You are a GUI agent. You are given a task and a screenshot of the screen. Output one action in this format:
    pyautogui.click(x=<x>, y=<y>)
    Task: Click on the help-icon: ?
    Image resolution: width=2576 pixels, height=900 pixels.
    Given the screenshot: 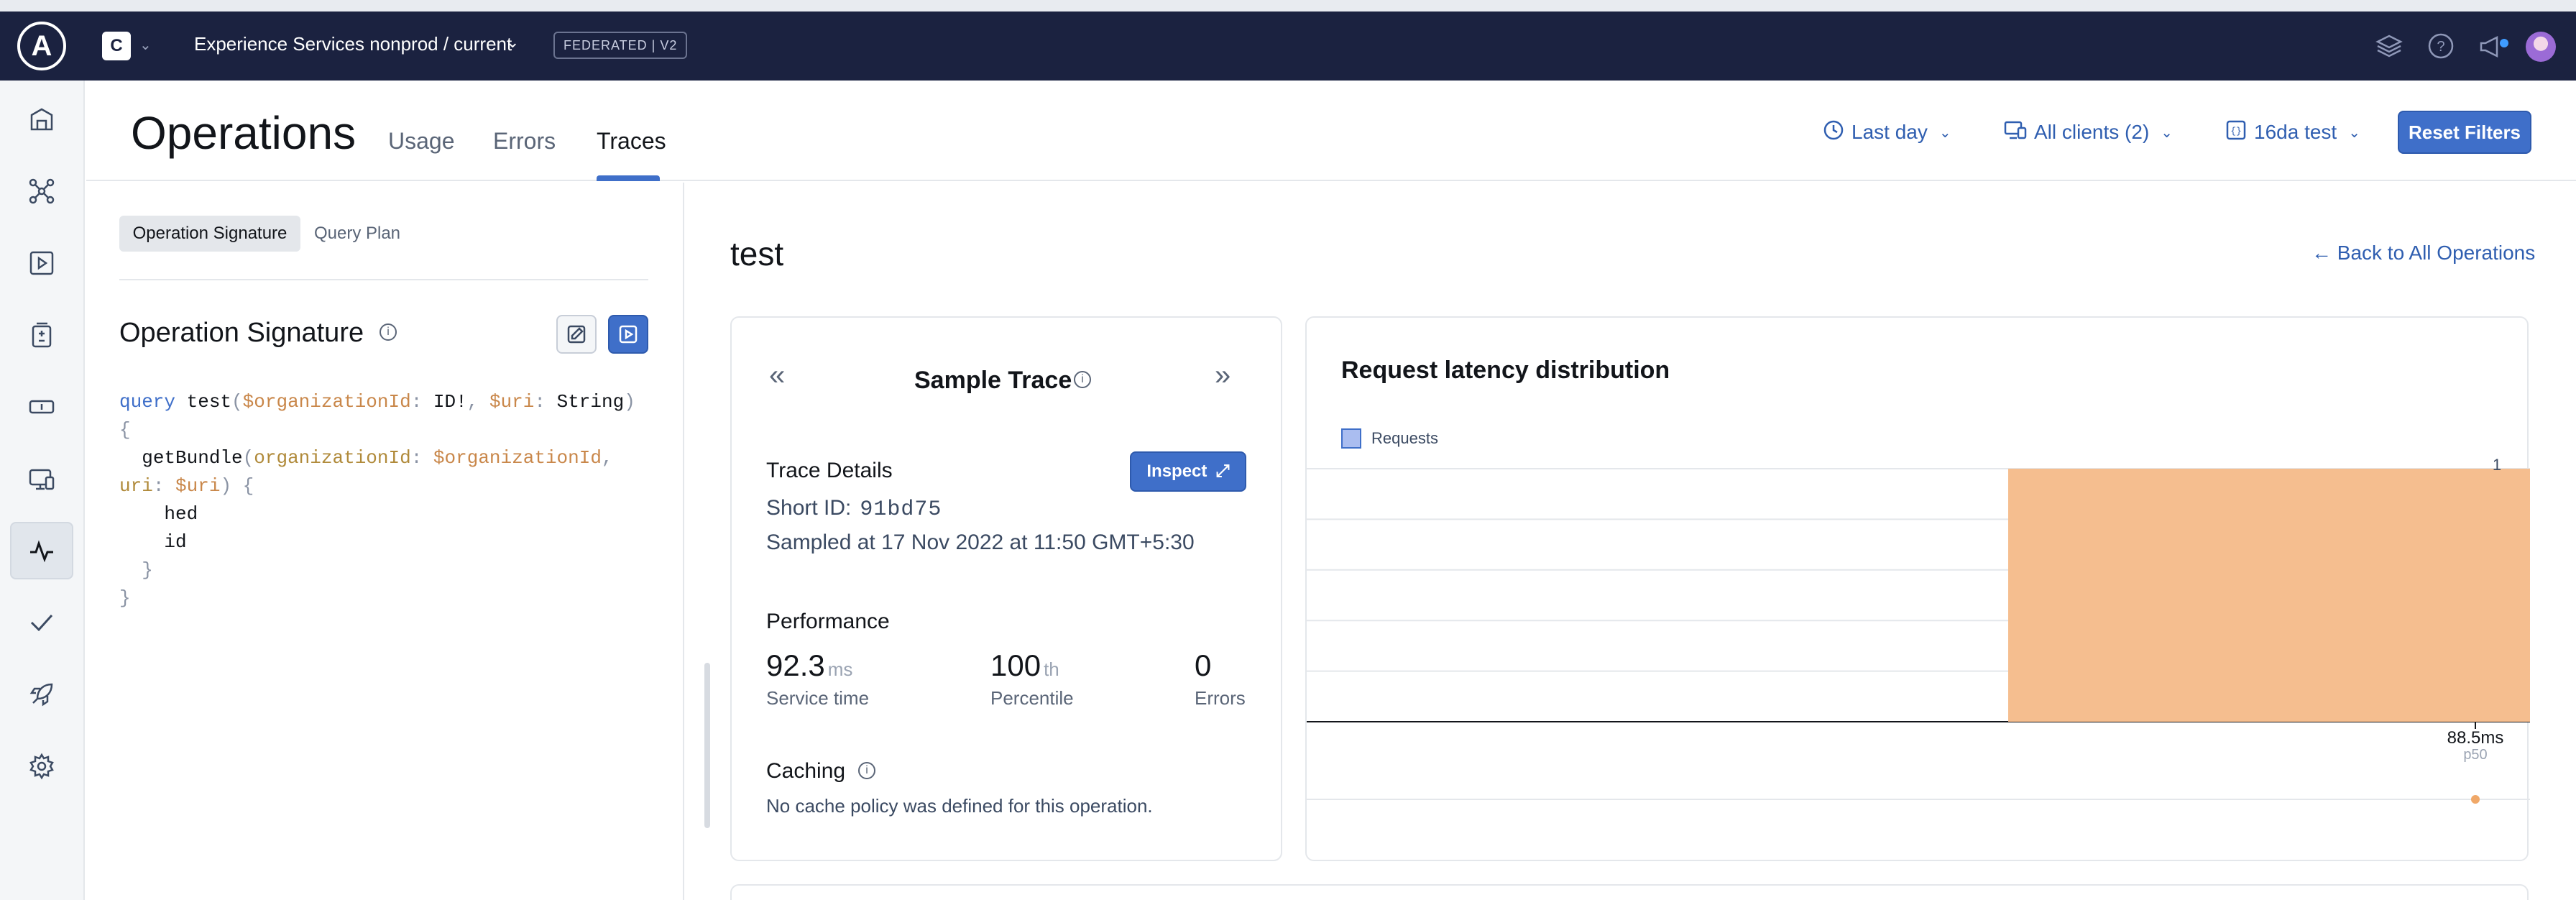 What is the action you would take?
    pyautogui.click(x=2441, y=46)
    